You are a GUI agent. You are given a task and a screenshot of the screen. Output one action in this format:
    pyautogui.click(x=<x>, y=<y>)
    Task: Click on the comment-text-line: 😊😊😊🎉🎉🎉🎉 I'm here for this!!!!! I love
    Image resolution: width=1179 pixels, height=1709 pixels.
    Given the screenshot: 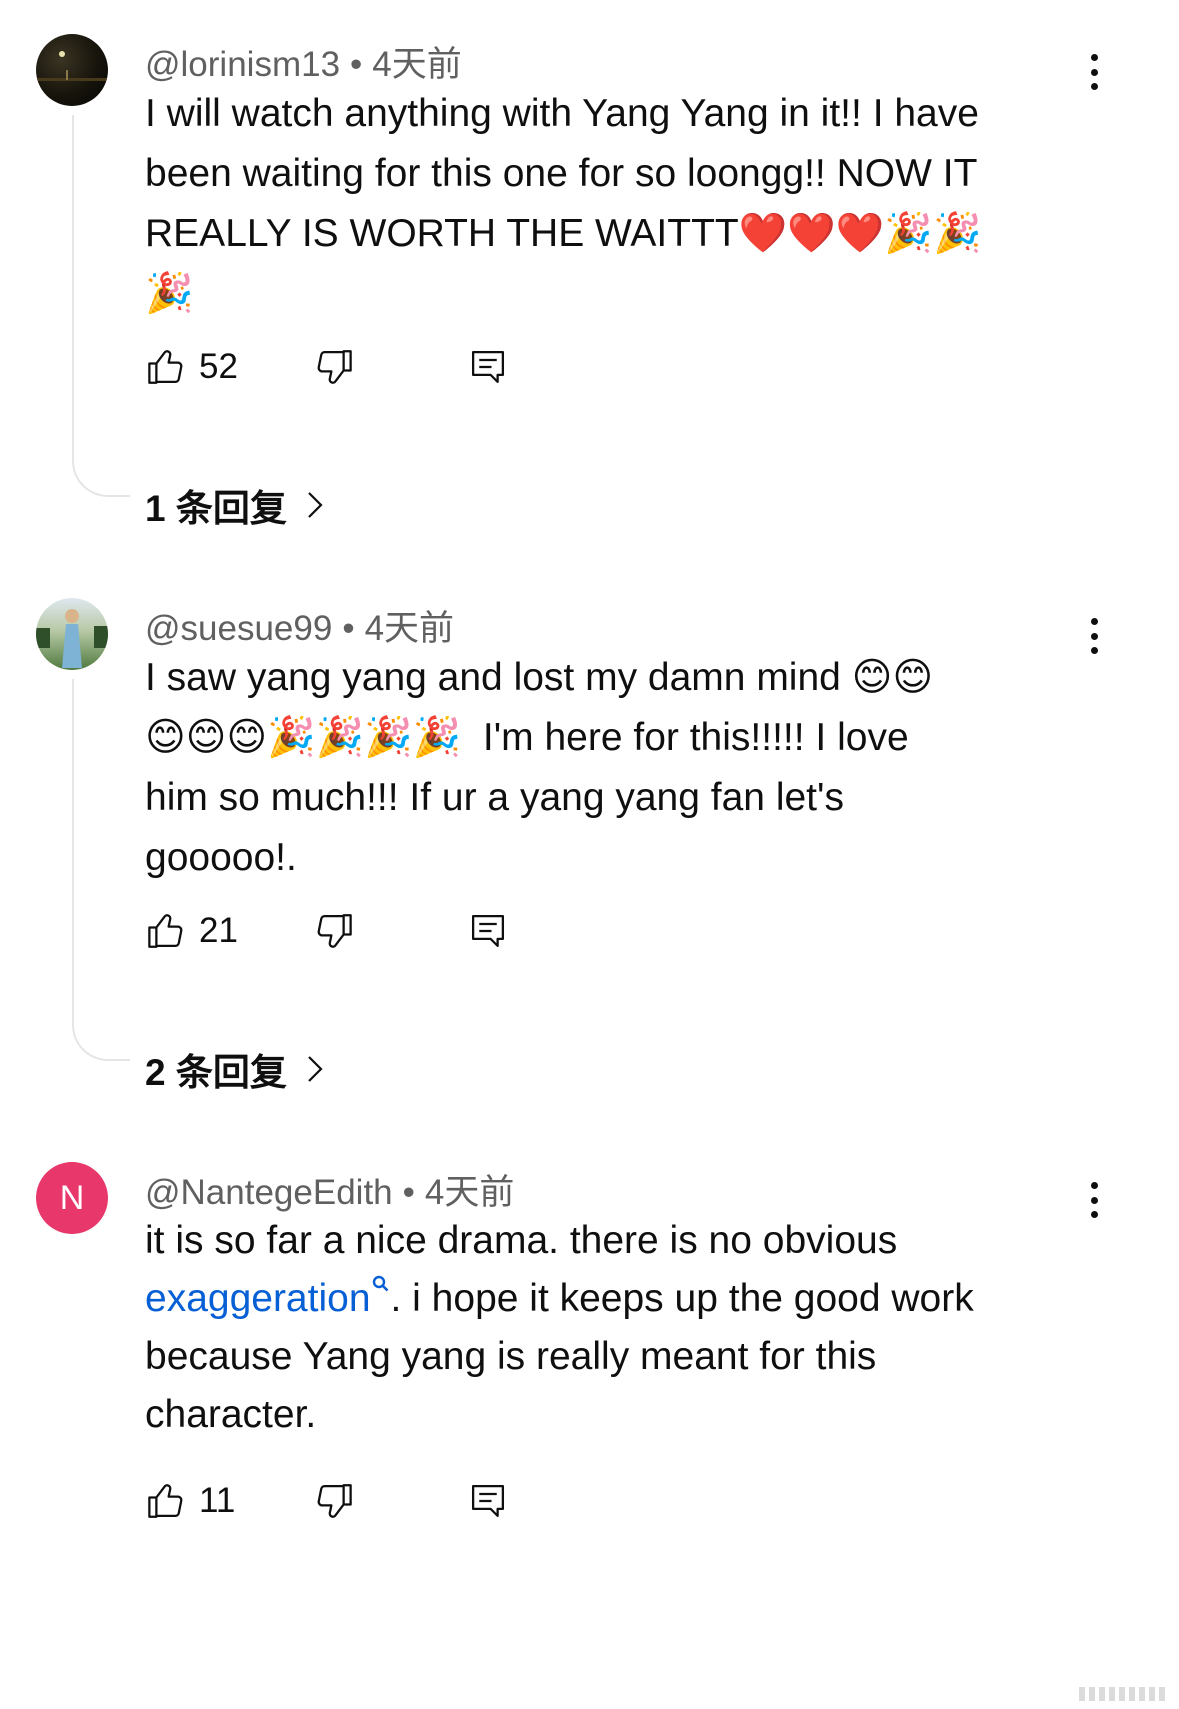 What is the action you would take?
    pyautogui.click(x=527, y=737)
    